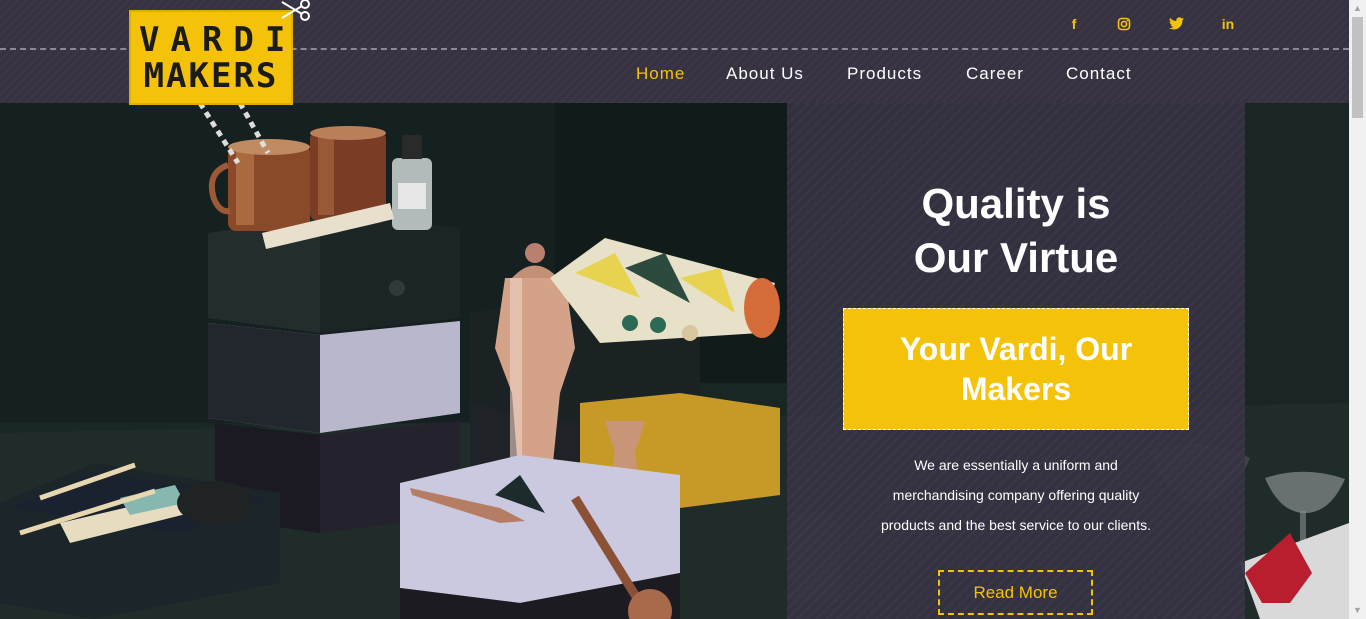  What do you see at coordinates (995, 74) in the screenshot?
I see `nav-career: Career` at bounding box center [995, 74].